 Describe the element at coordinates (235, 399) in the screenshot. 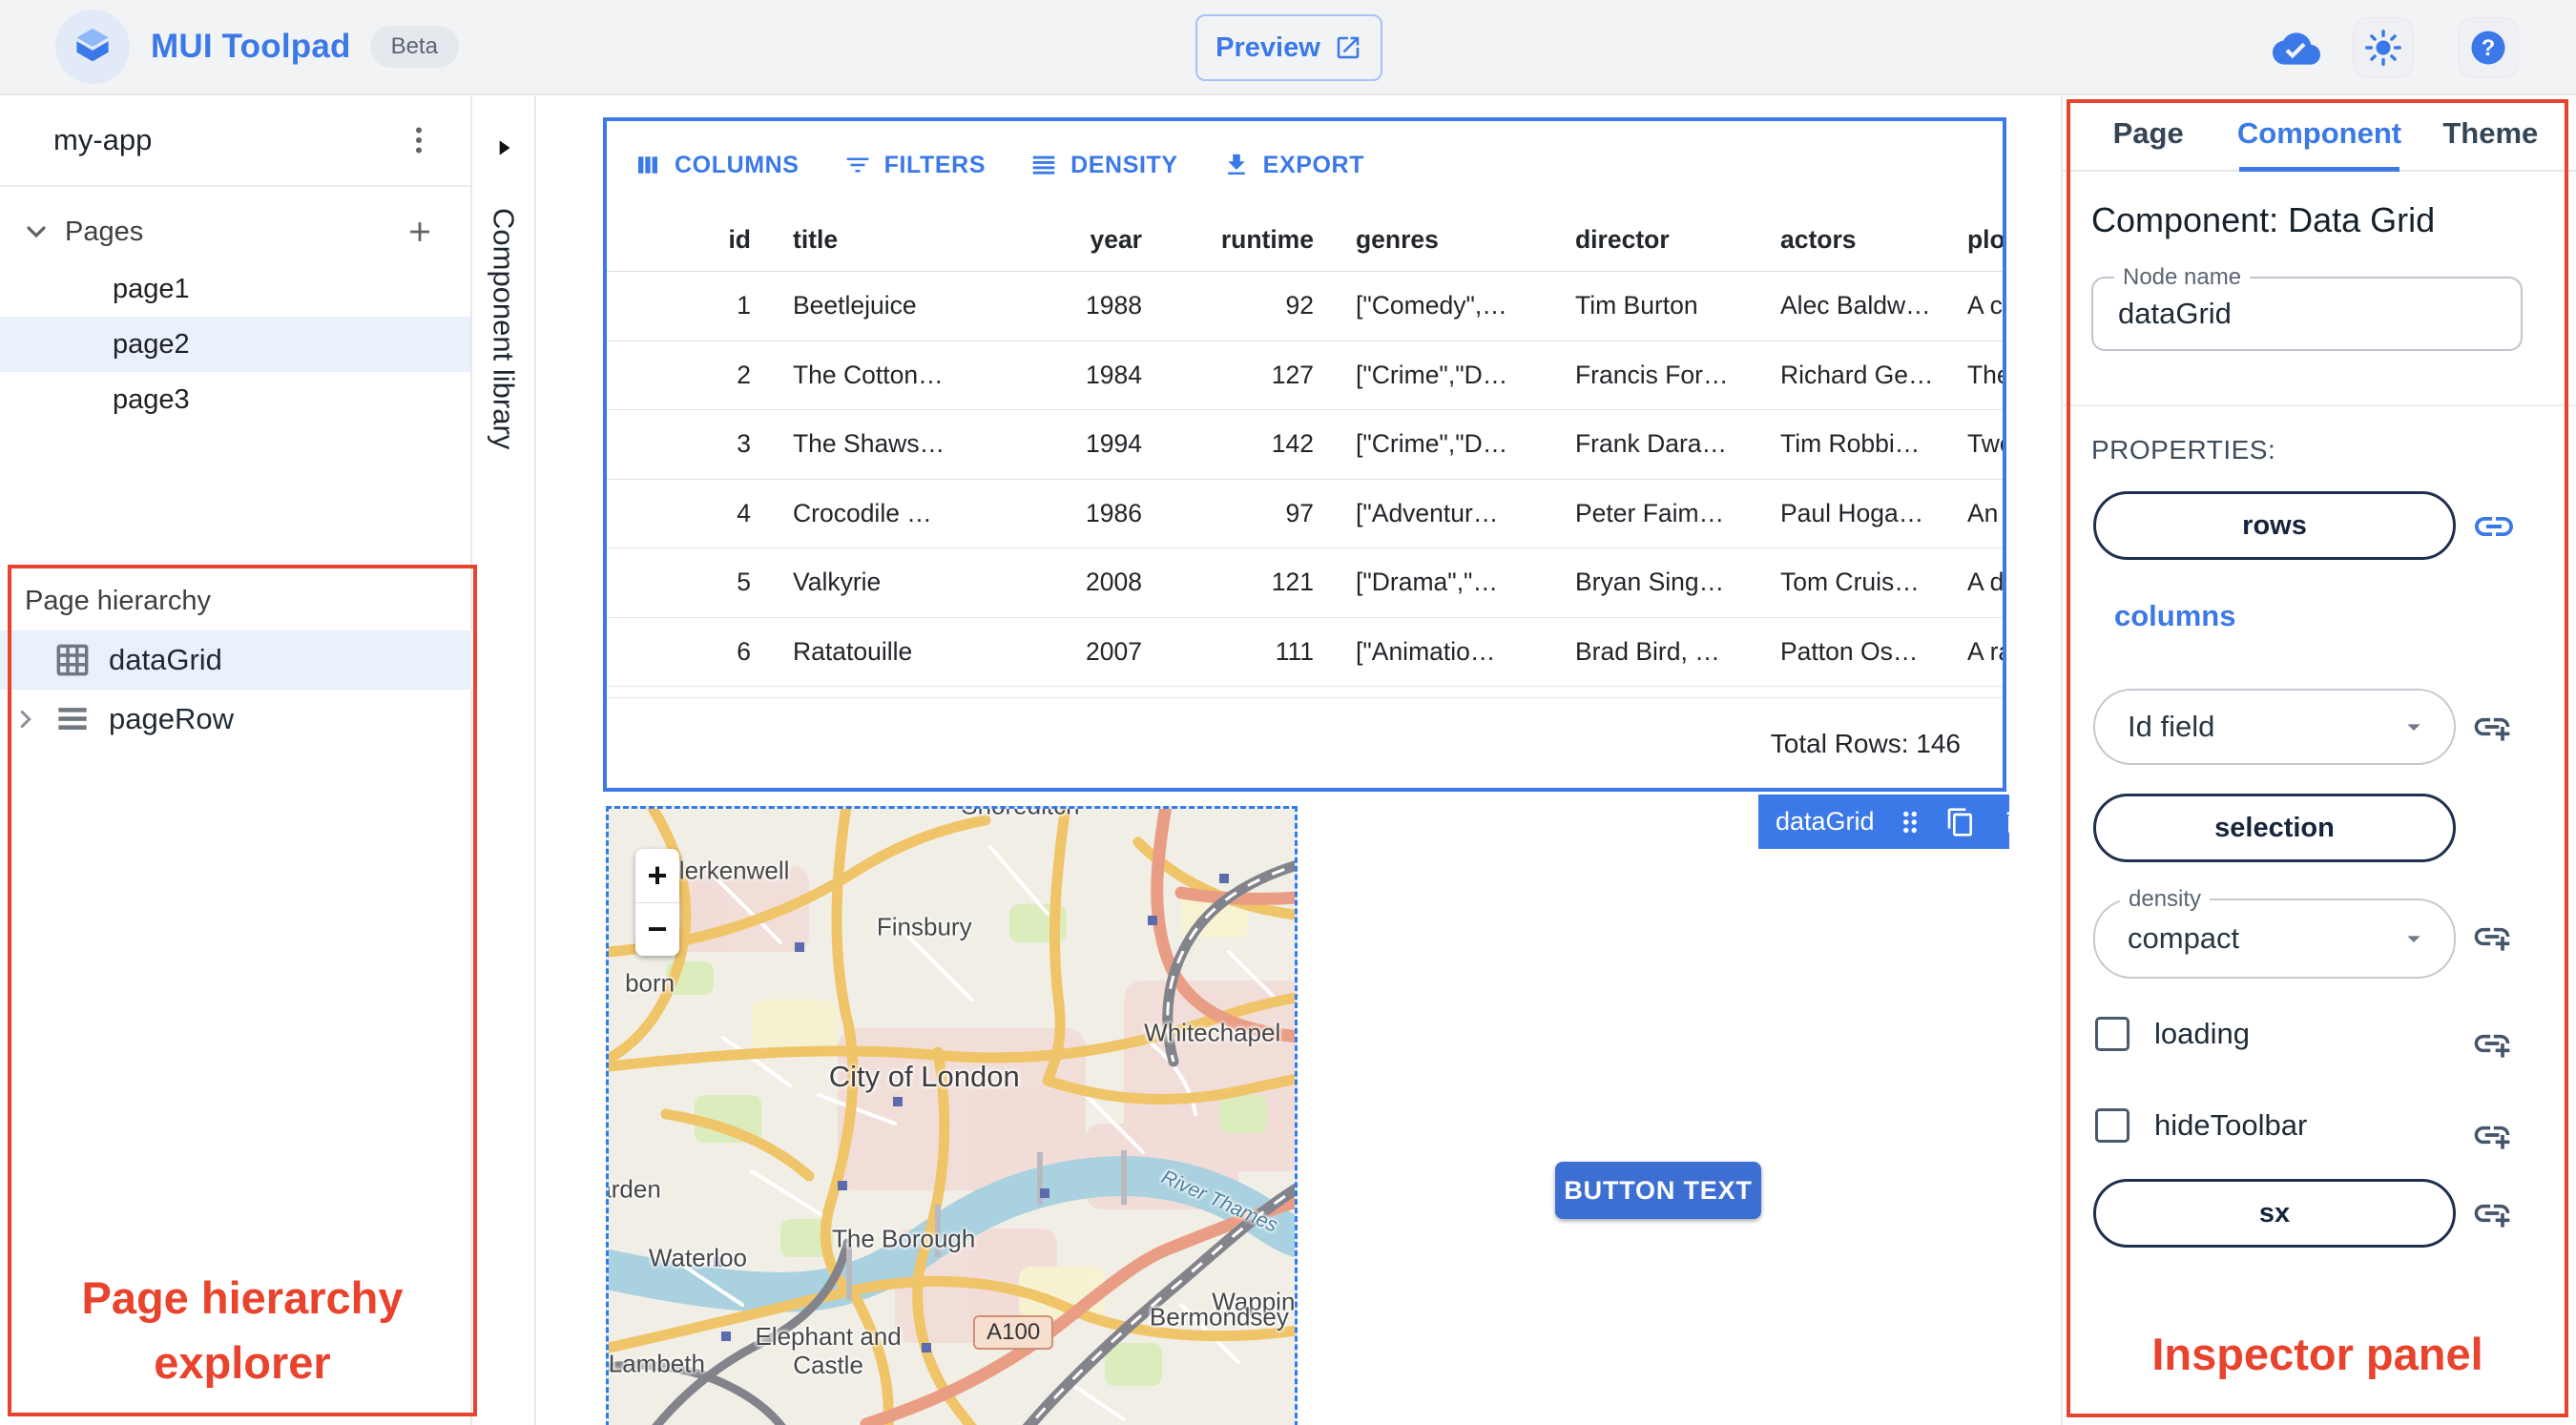

I see `sidebar-item-page3: page3` at that location.